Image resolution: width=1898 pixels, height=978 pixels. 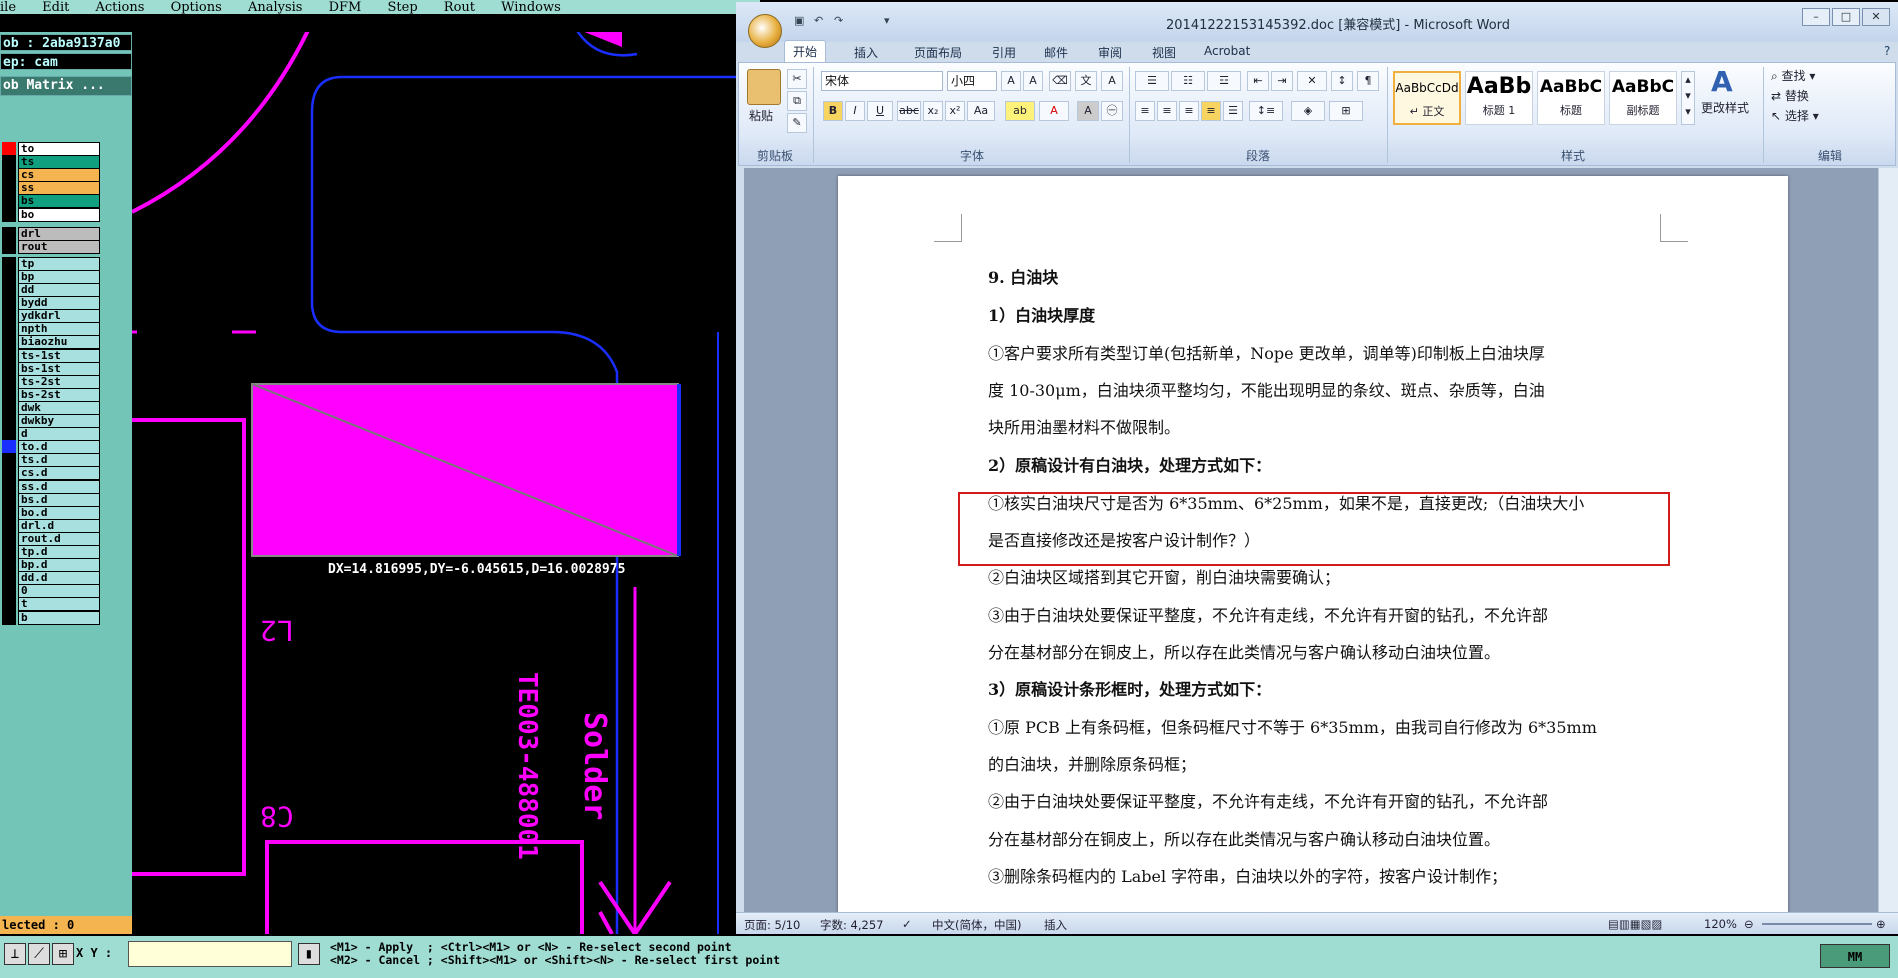 What do you see at coordinates (59, 381) in the screenshot?
I see `layer-row-ts-2st: ts-2st` at bounding box center [59, 381].